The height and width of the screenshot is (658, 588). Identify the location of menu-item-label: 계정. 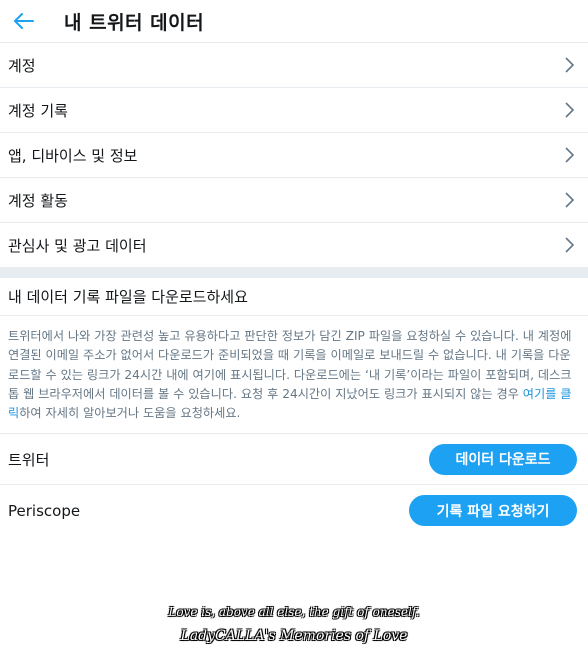
(22, 65).